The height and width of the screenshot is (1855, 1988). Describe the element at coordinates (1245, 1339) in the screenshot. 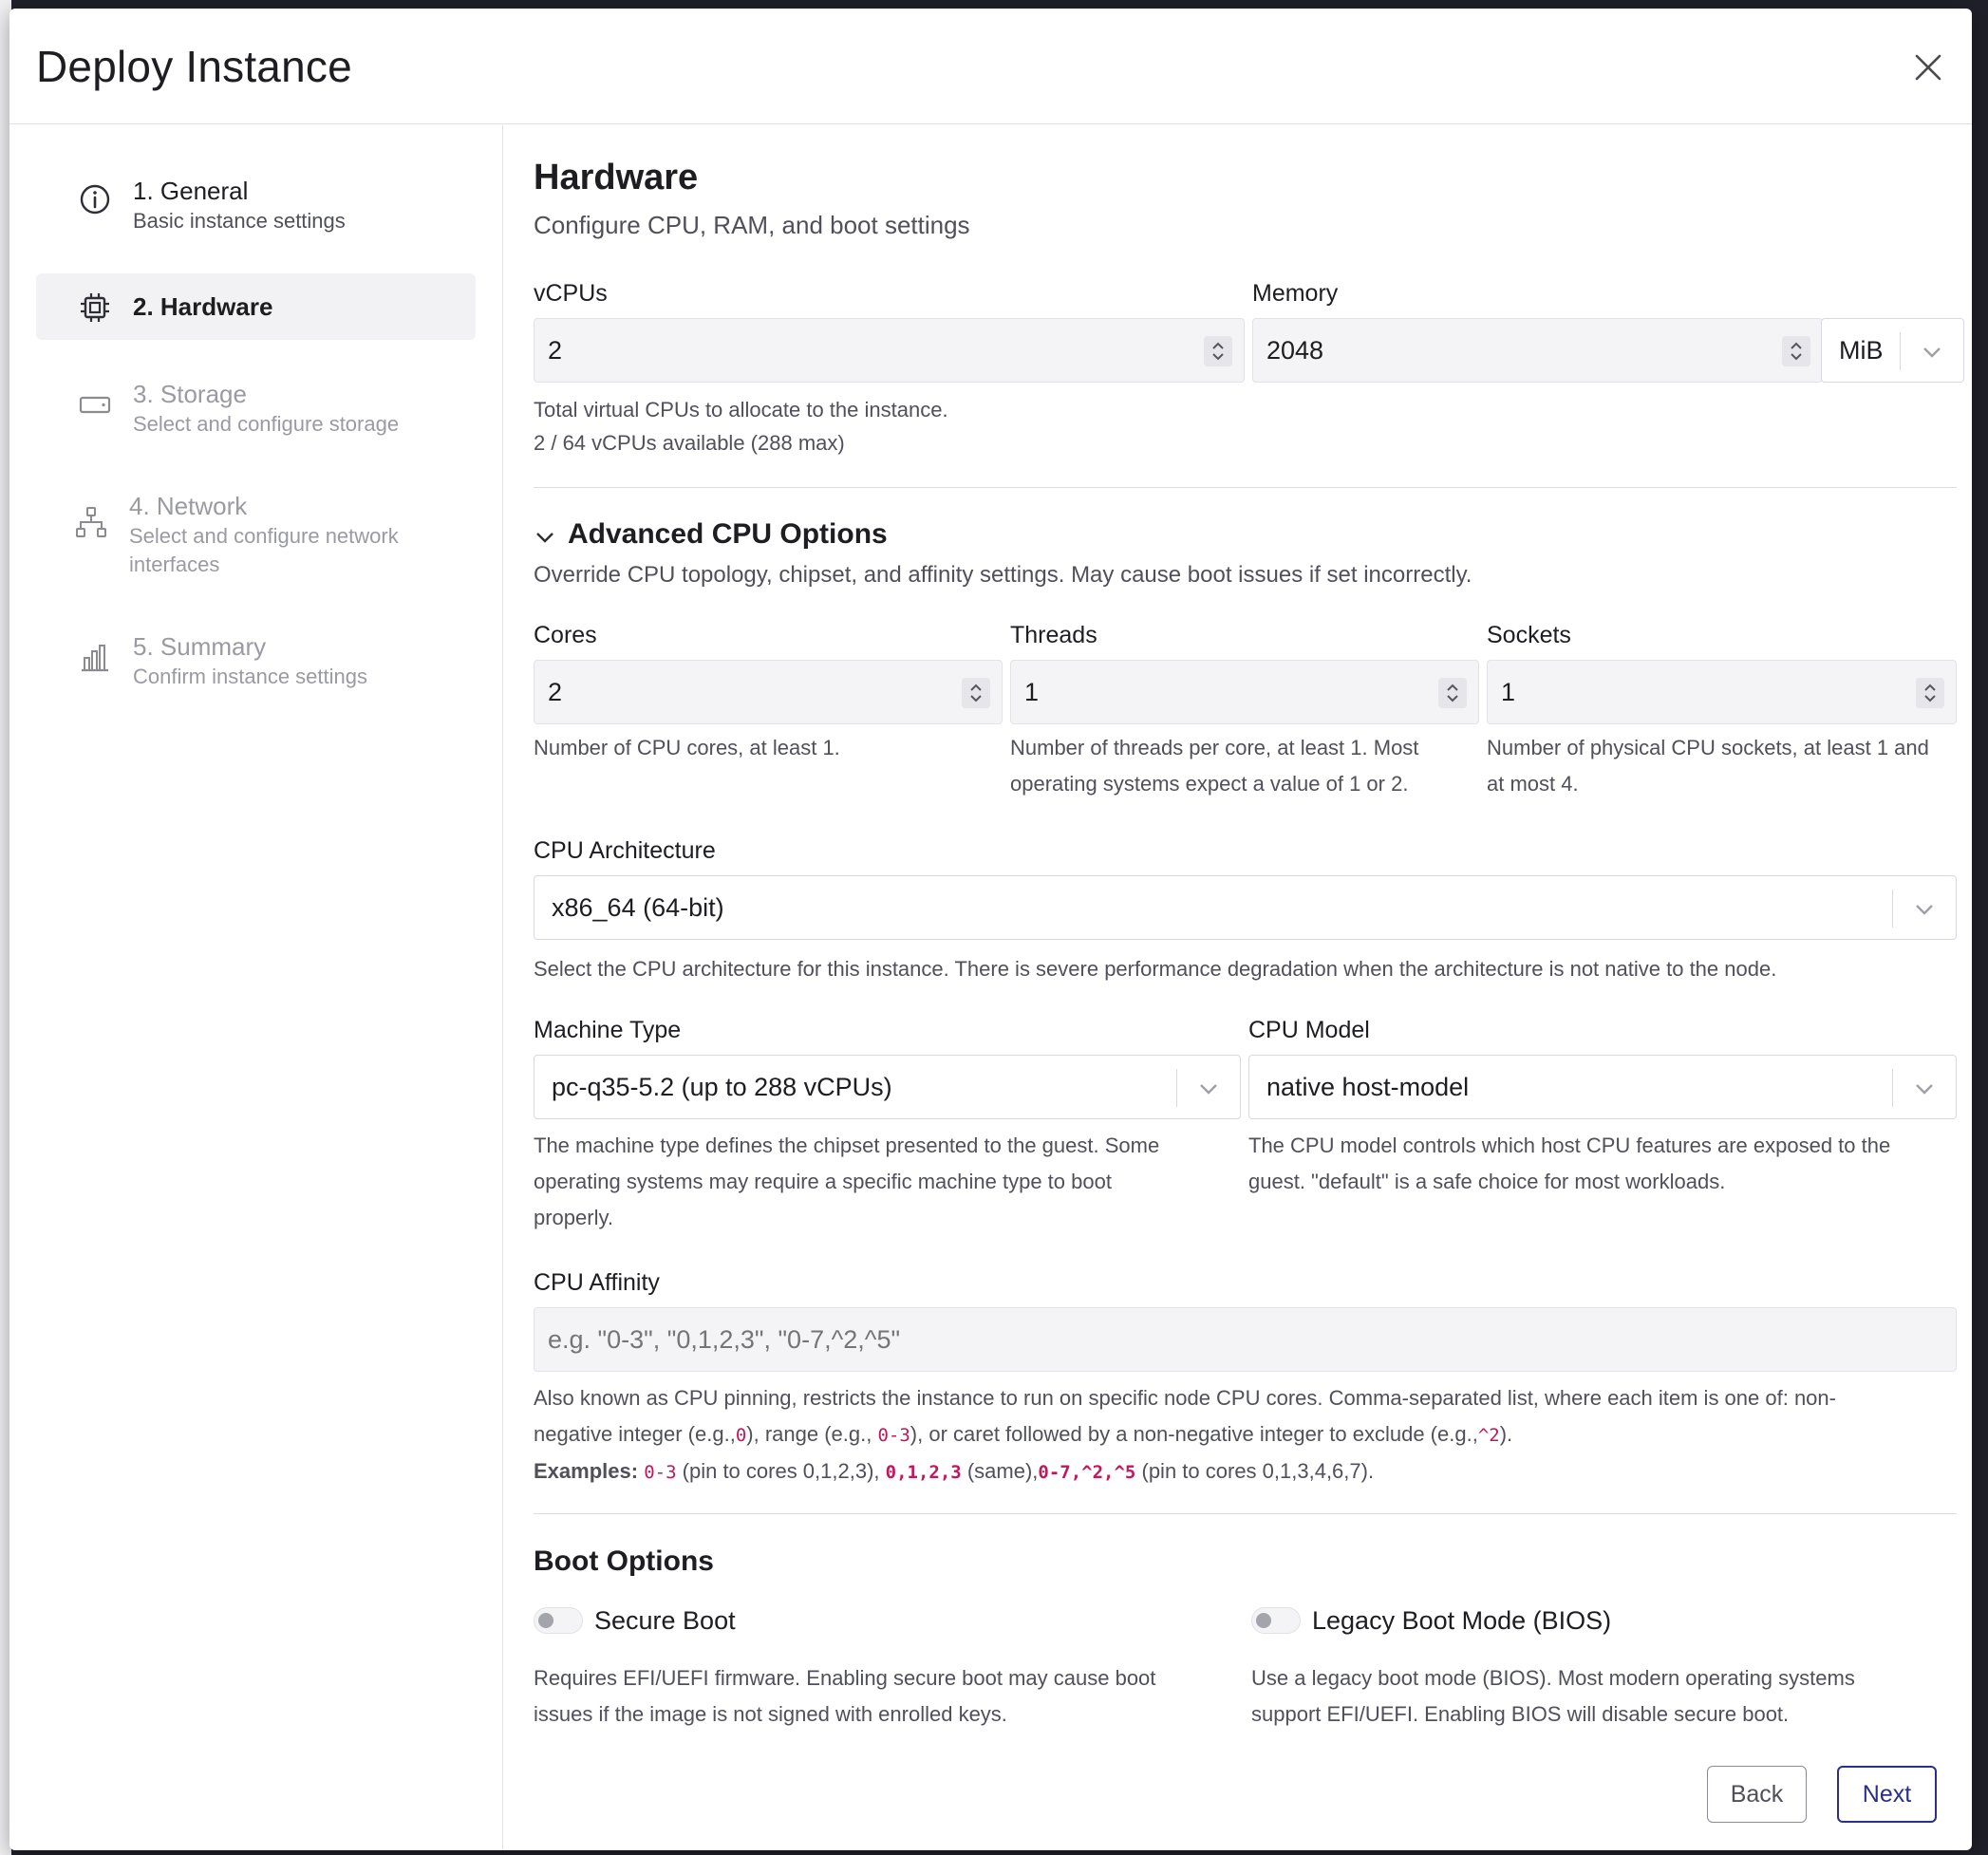

I see `cpu-affinity-input` at that location.